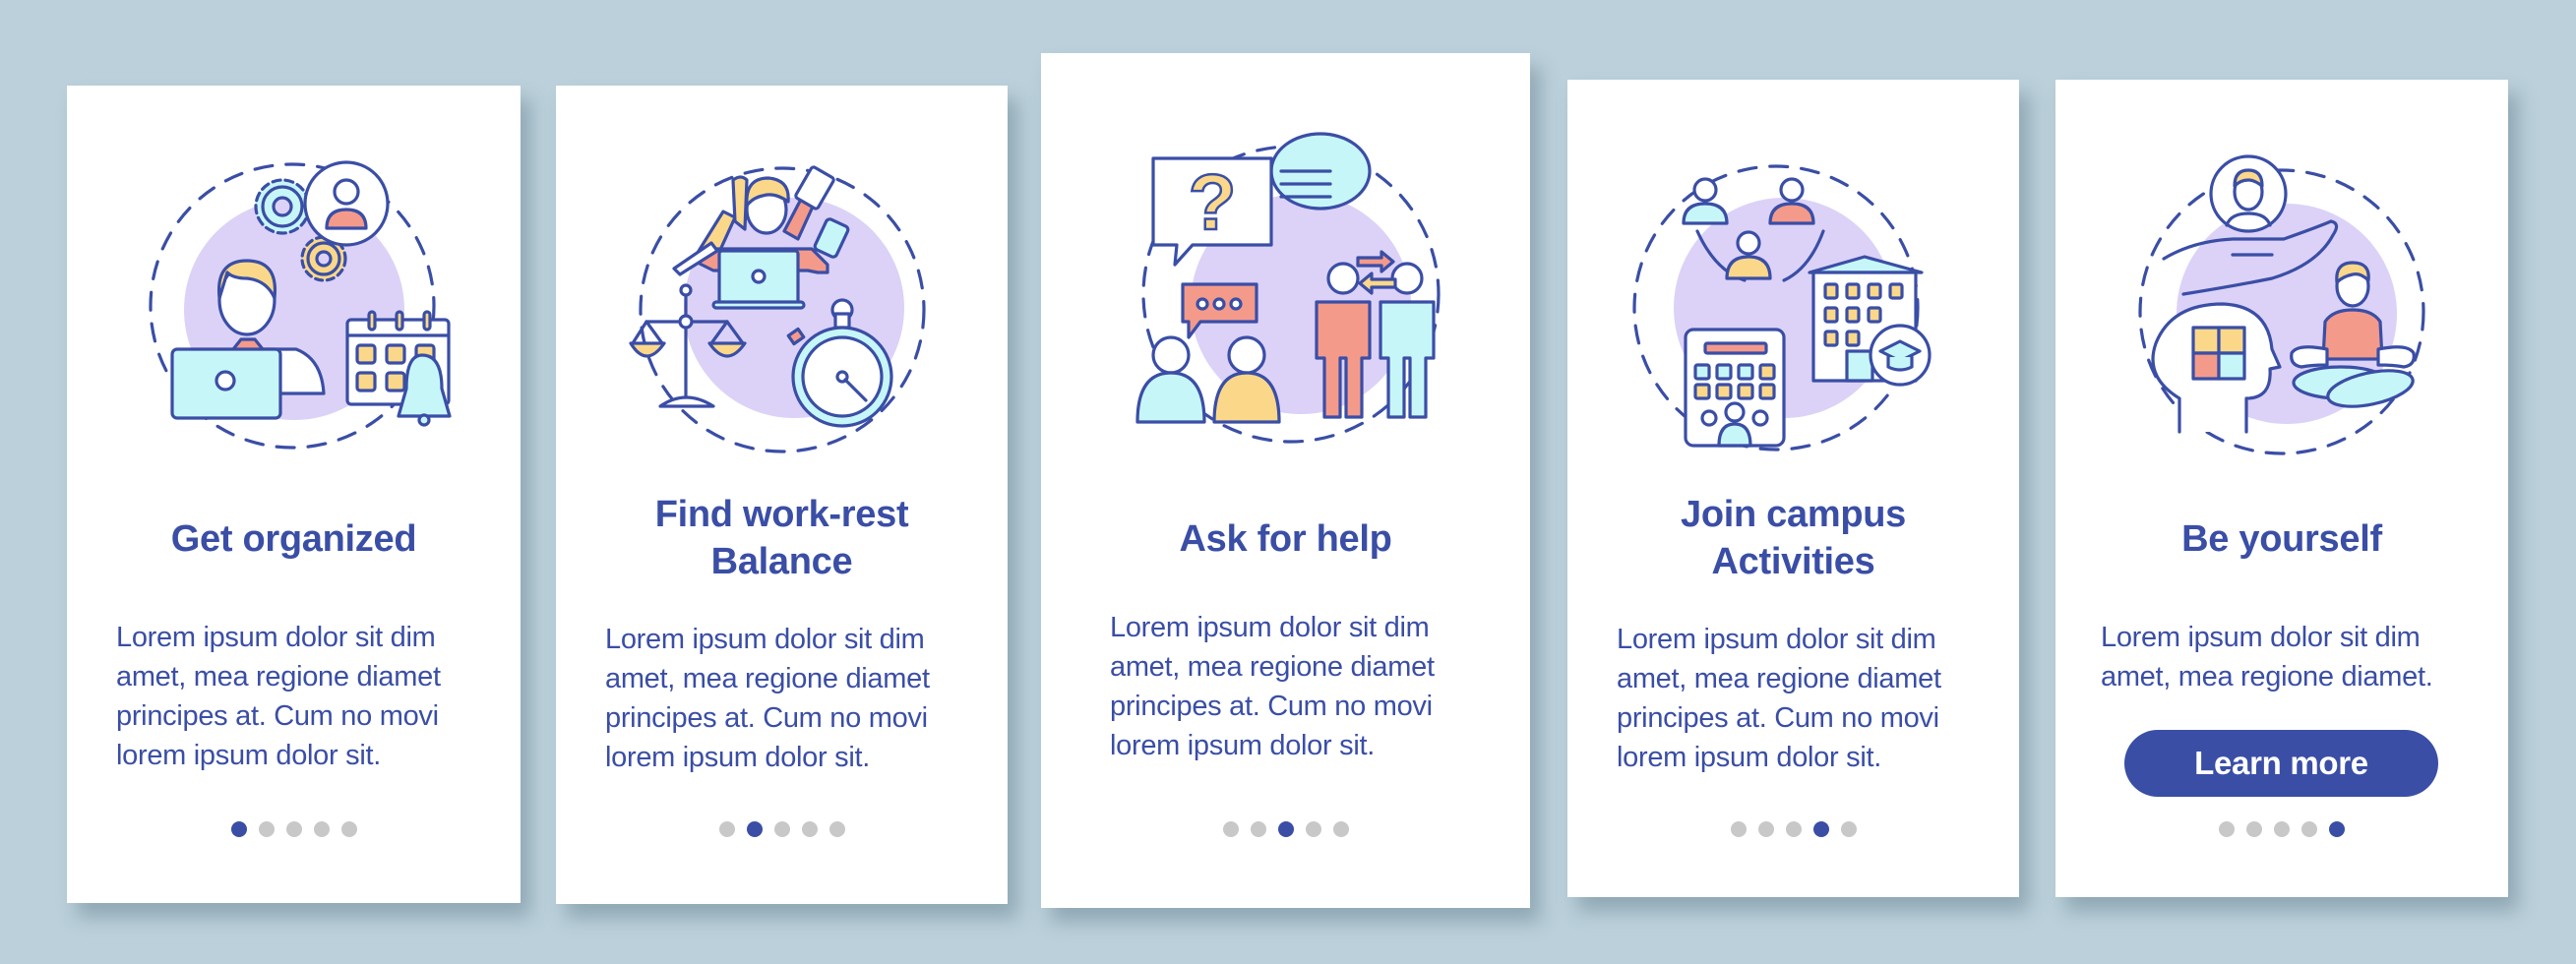 The height and width of the screenshot is (964, 2576). What do you see at coordinates (1285, 539) in the screenshot?
I see `screen-title: Ask for help` at bounding box center [1285, 539].